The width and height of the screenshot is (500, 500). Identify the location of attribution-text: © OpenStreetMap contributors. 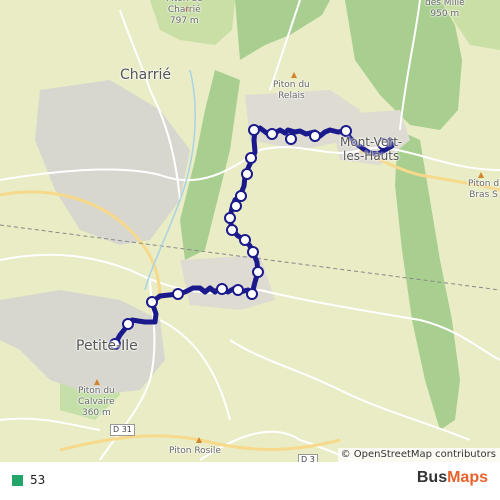
(418, 454).